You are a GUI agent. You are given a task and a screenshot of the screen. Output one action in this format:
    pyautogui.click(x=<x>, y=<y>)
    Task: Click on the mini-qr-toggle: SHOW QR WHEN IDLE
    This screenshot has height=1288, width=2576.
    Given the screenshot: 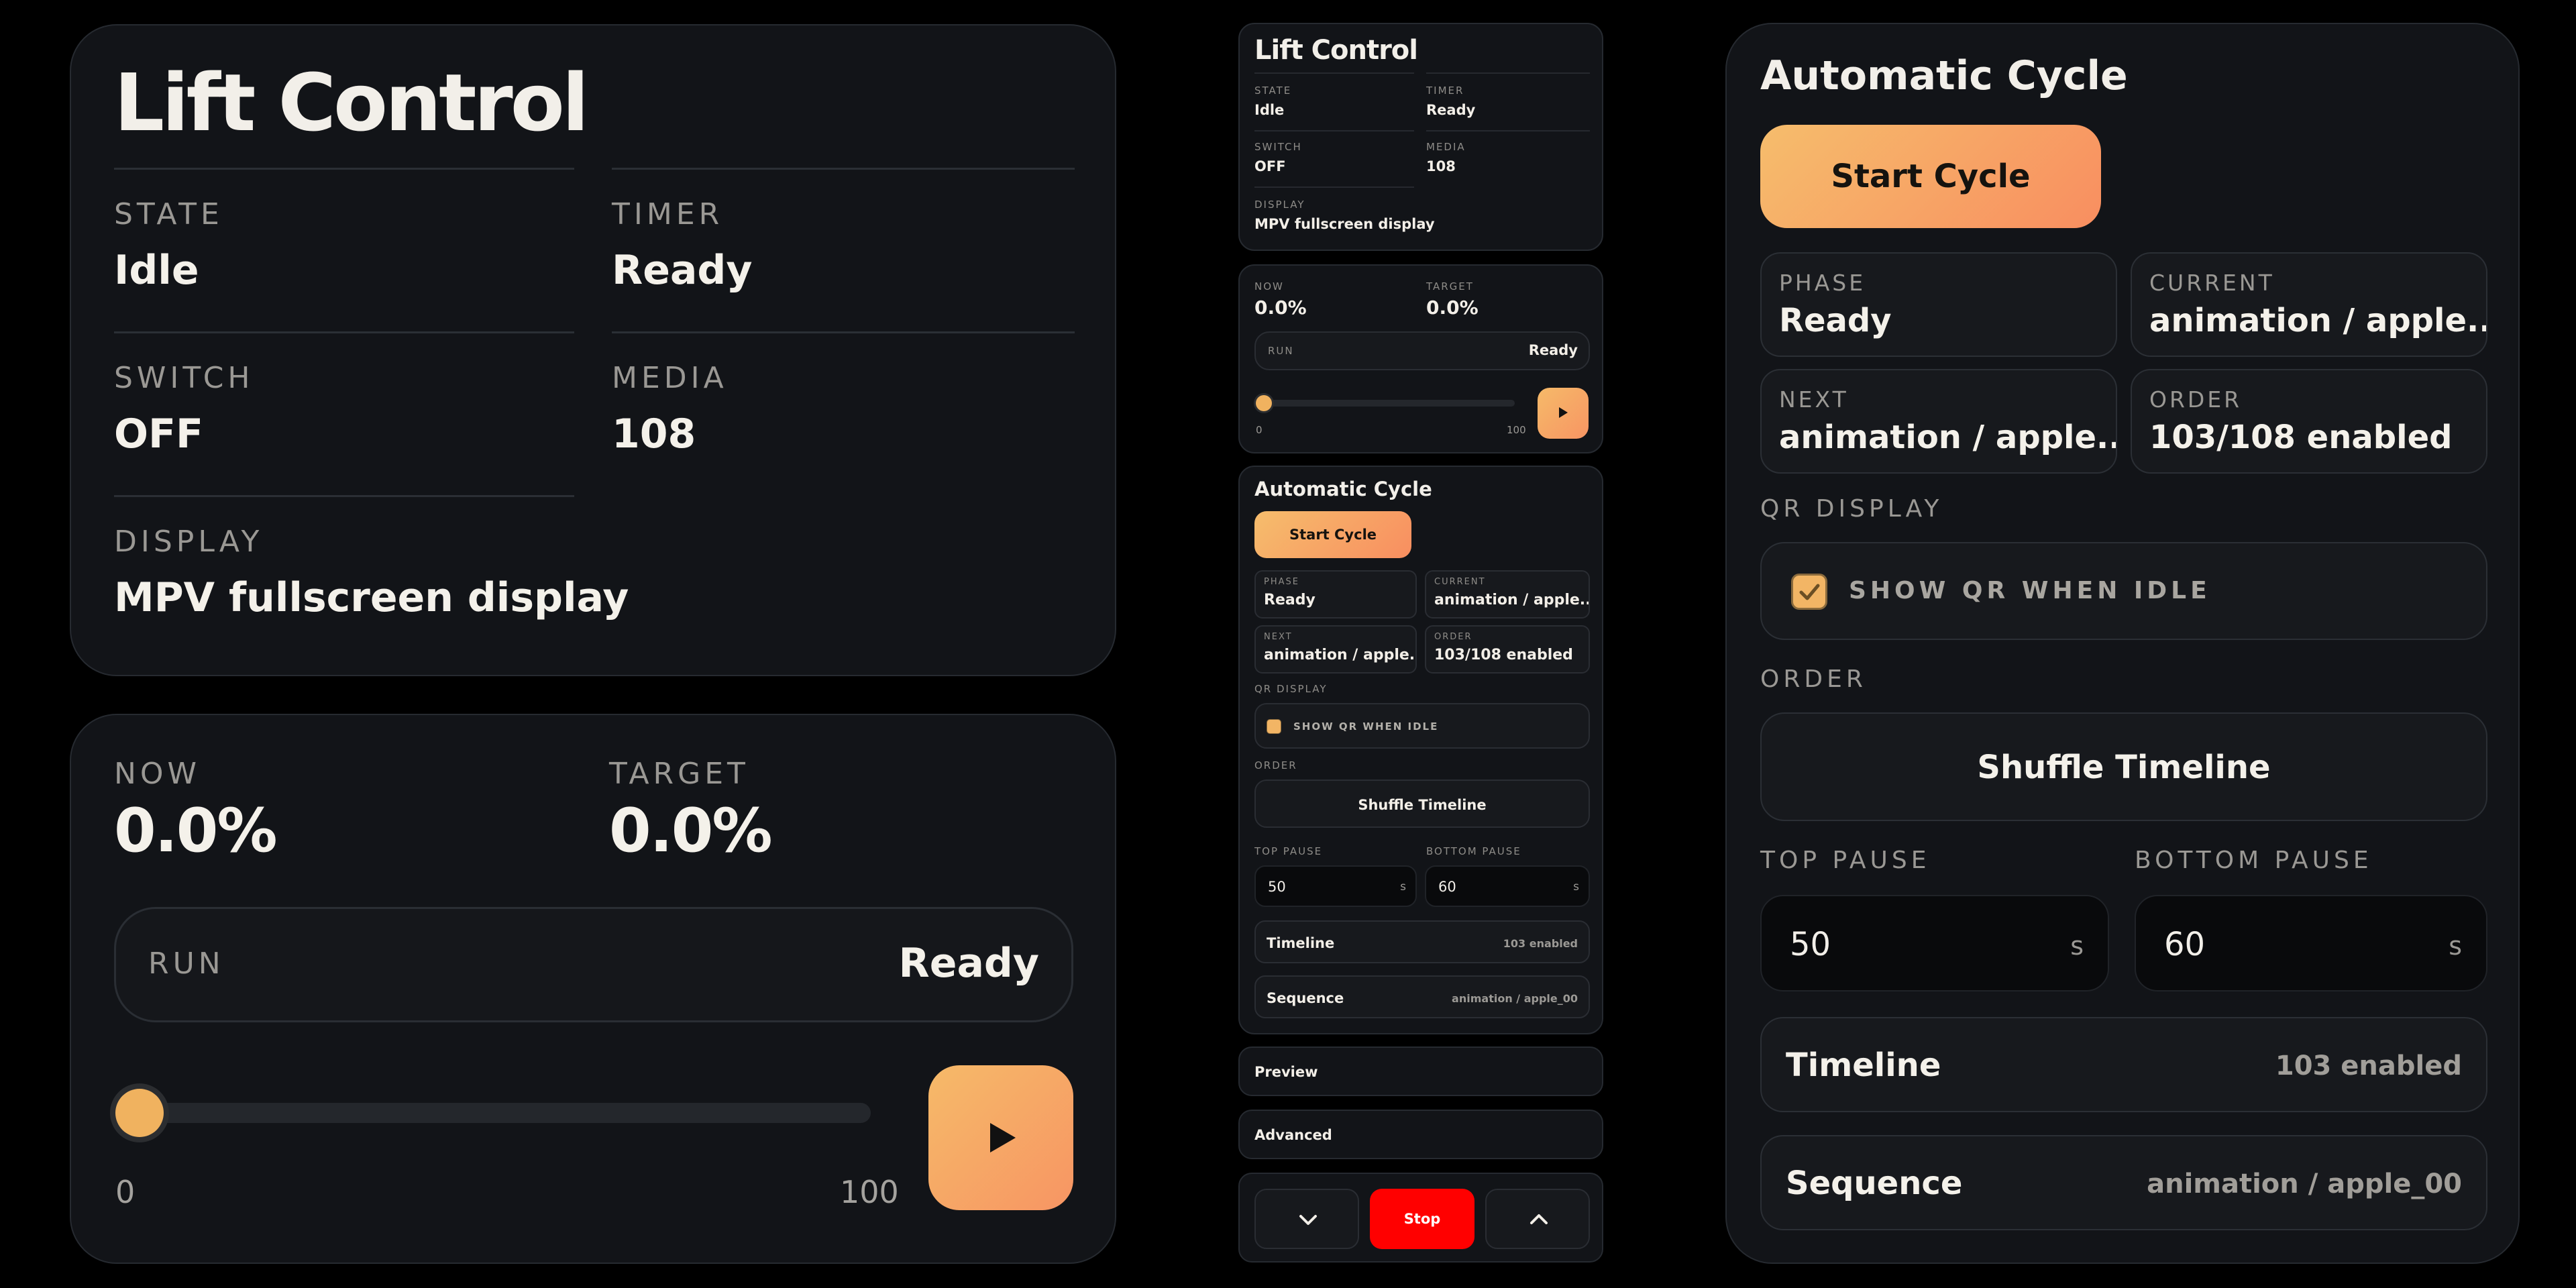 What is the action you would take?
    pyautogui.click(x=1422, y=726)
    